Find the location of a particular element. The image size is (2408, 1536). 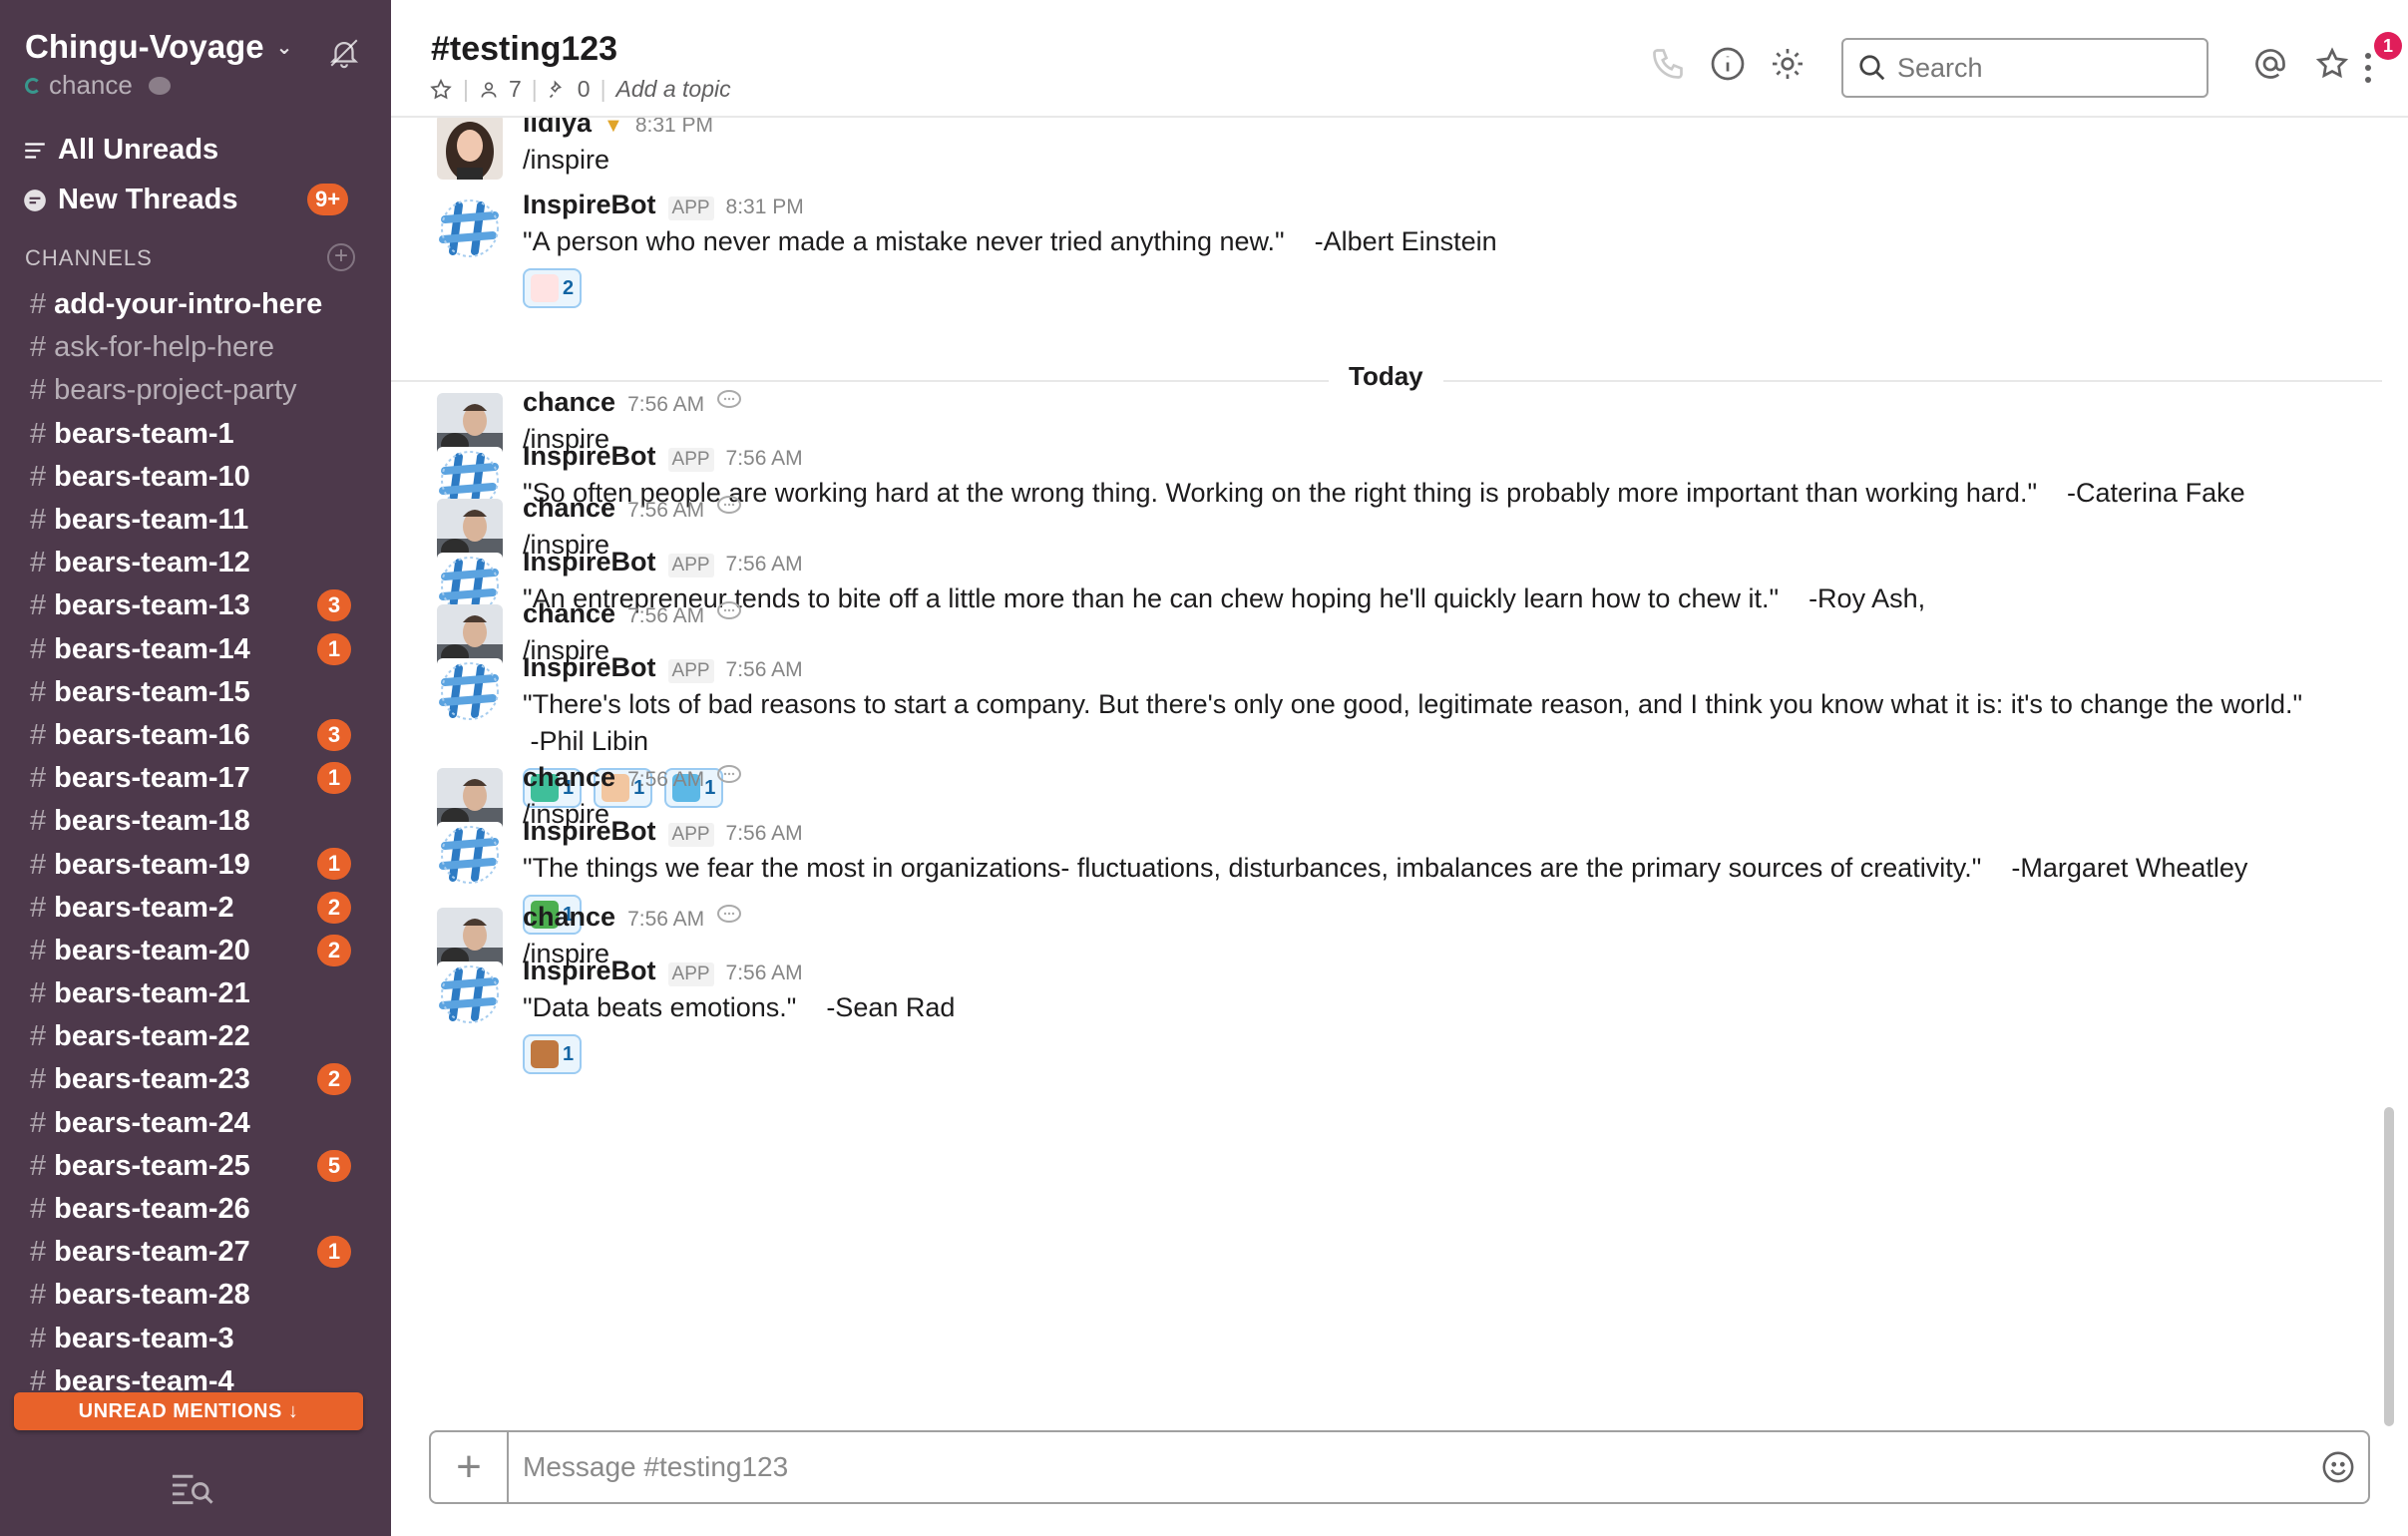

unread-mentions-button: UNREAD MENTIONS ↓ is located at coordinates (188, 1411).